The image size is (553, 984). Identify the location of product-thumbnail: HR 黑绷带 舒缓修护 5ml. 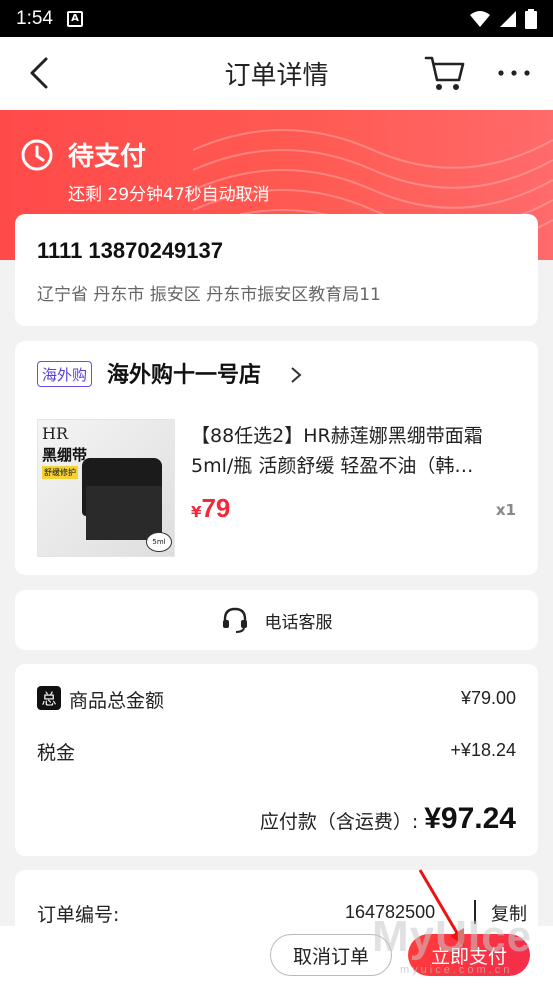
(106, 488).